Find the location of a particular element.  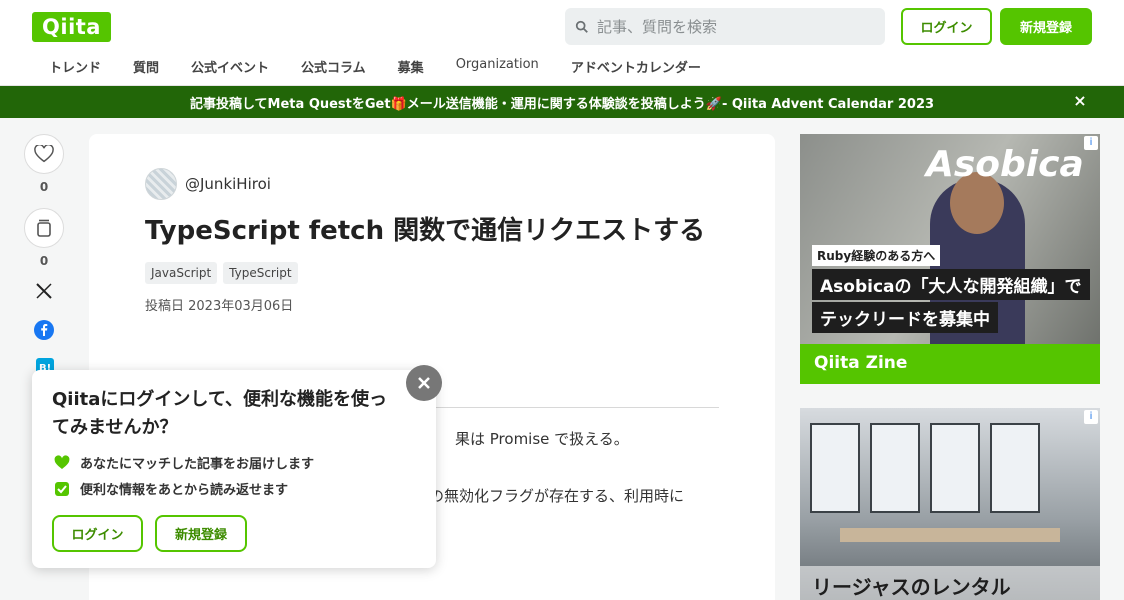

ad-headline: テックリードを募集中 is located at coordinates (905, 317).